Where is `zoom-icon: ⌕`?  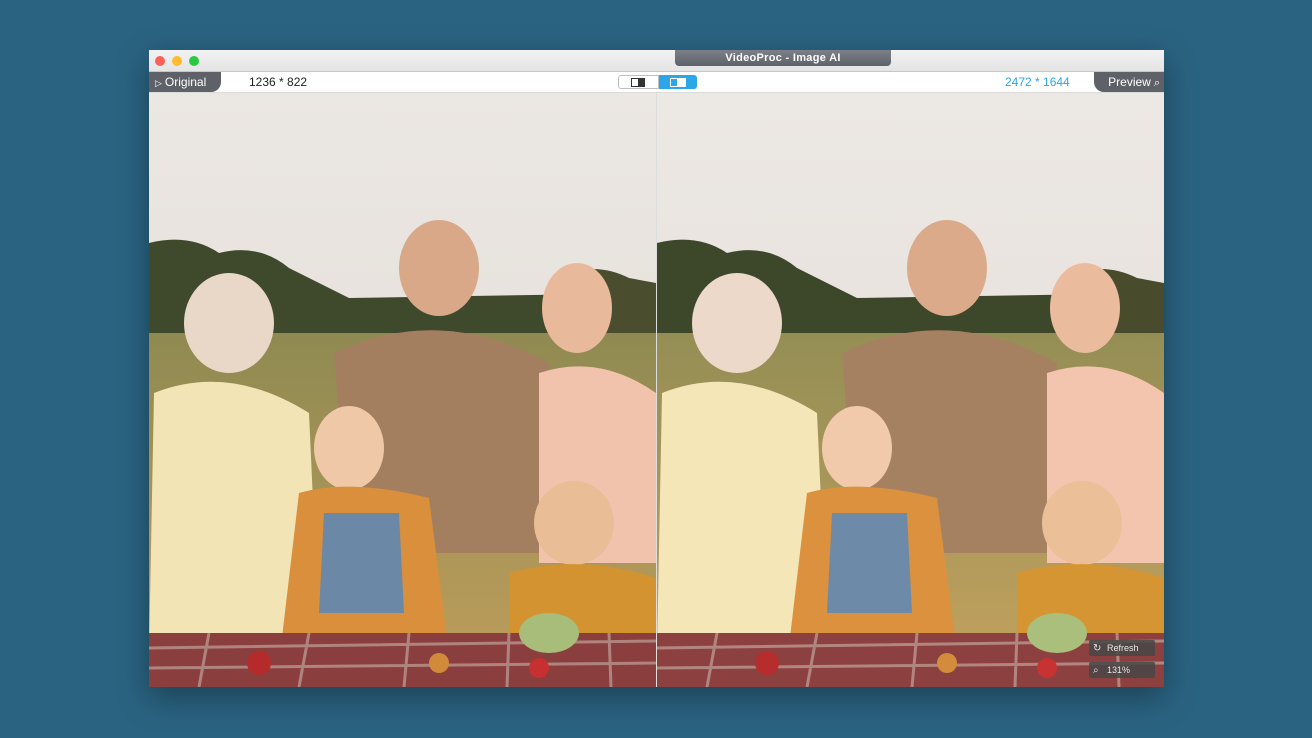
zoom-icon: ⌕ is located at coordinates (1096, 670).